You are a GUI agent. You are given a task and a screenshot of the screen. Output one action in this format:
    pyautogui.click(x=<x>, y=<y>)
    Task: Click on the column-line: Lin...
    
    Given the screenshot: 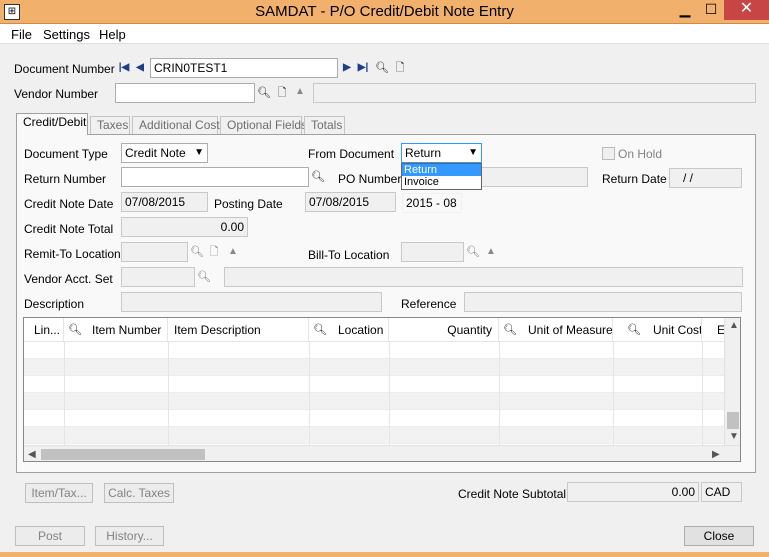 What is the action you would take?
    pyautogui.click(x=44, y=330)
    